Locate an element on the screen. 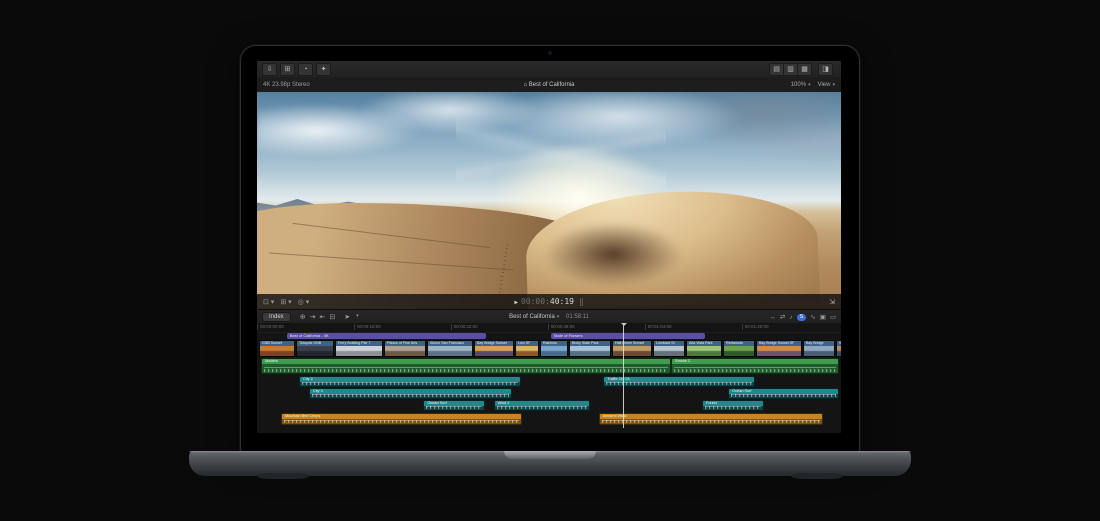  viewer-project-title: ⌂ Best of California is located at coordinates (549, 84).